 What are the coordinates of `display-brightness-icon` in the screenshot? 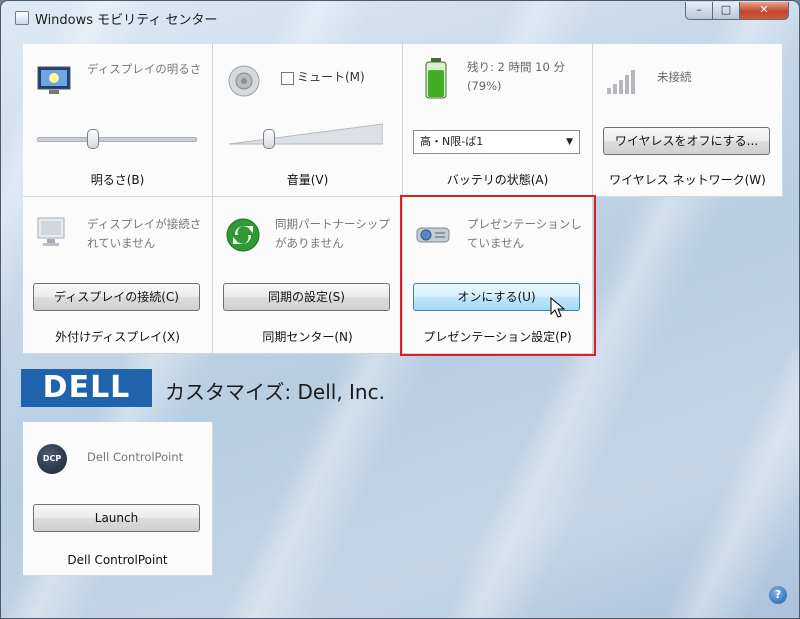 It's located at (54, 80).